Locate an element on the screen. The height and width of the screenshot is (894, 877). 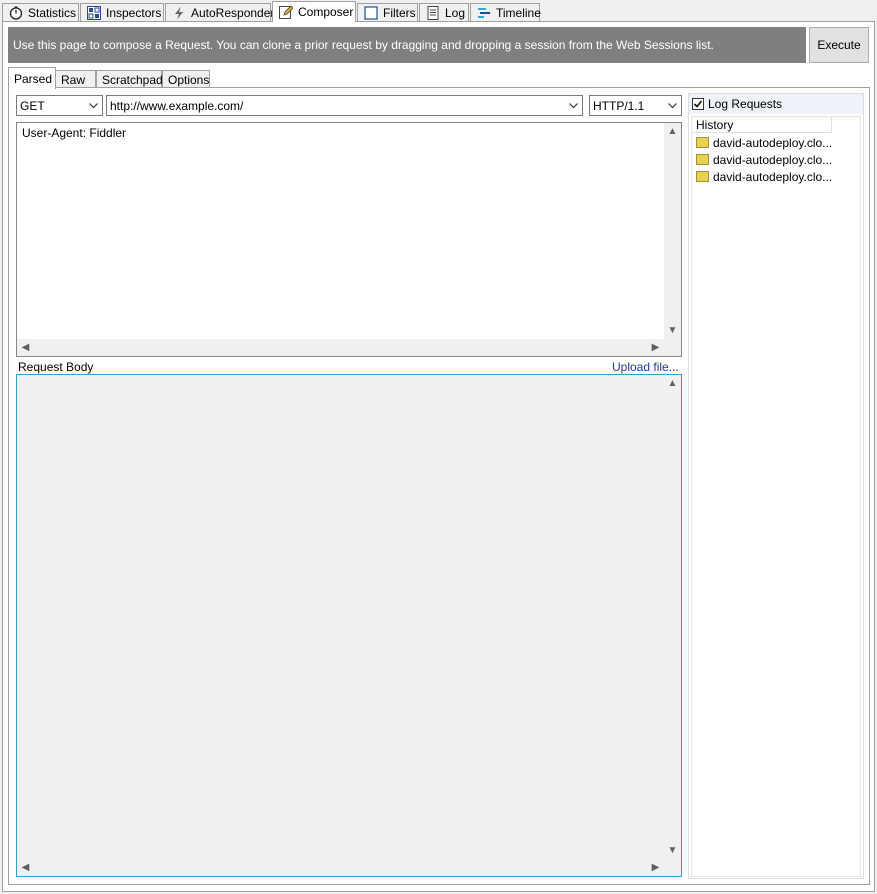
checkbox-icon is located at coordinates (371, 12).